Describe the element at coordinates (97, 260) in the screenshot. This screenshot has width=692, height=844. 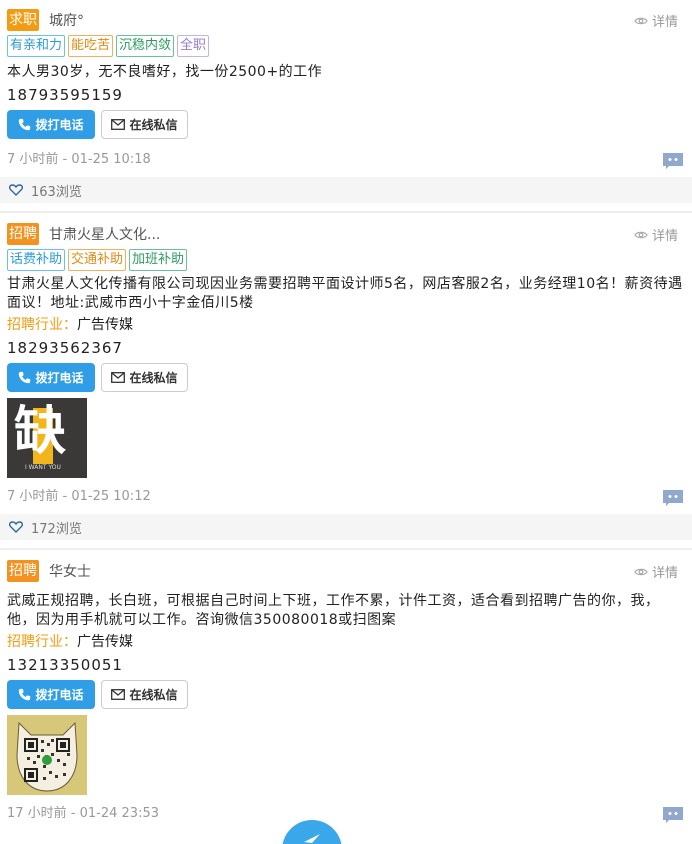
I see `tag: 交通补助` at that location.